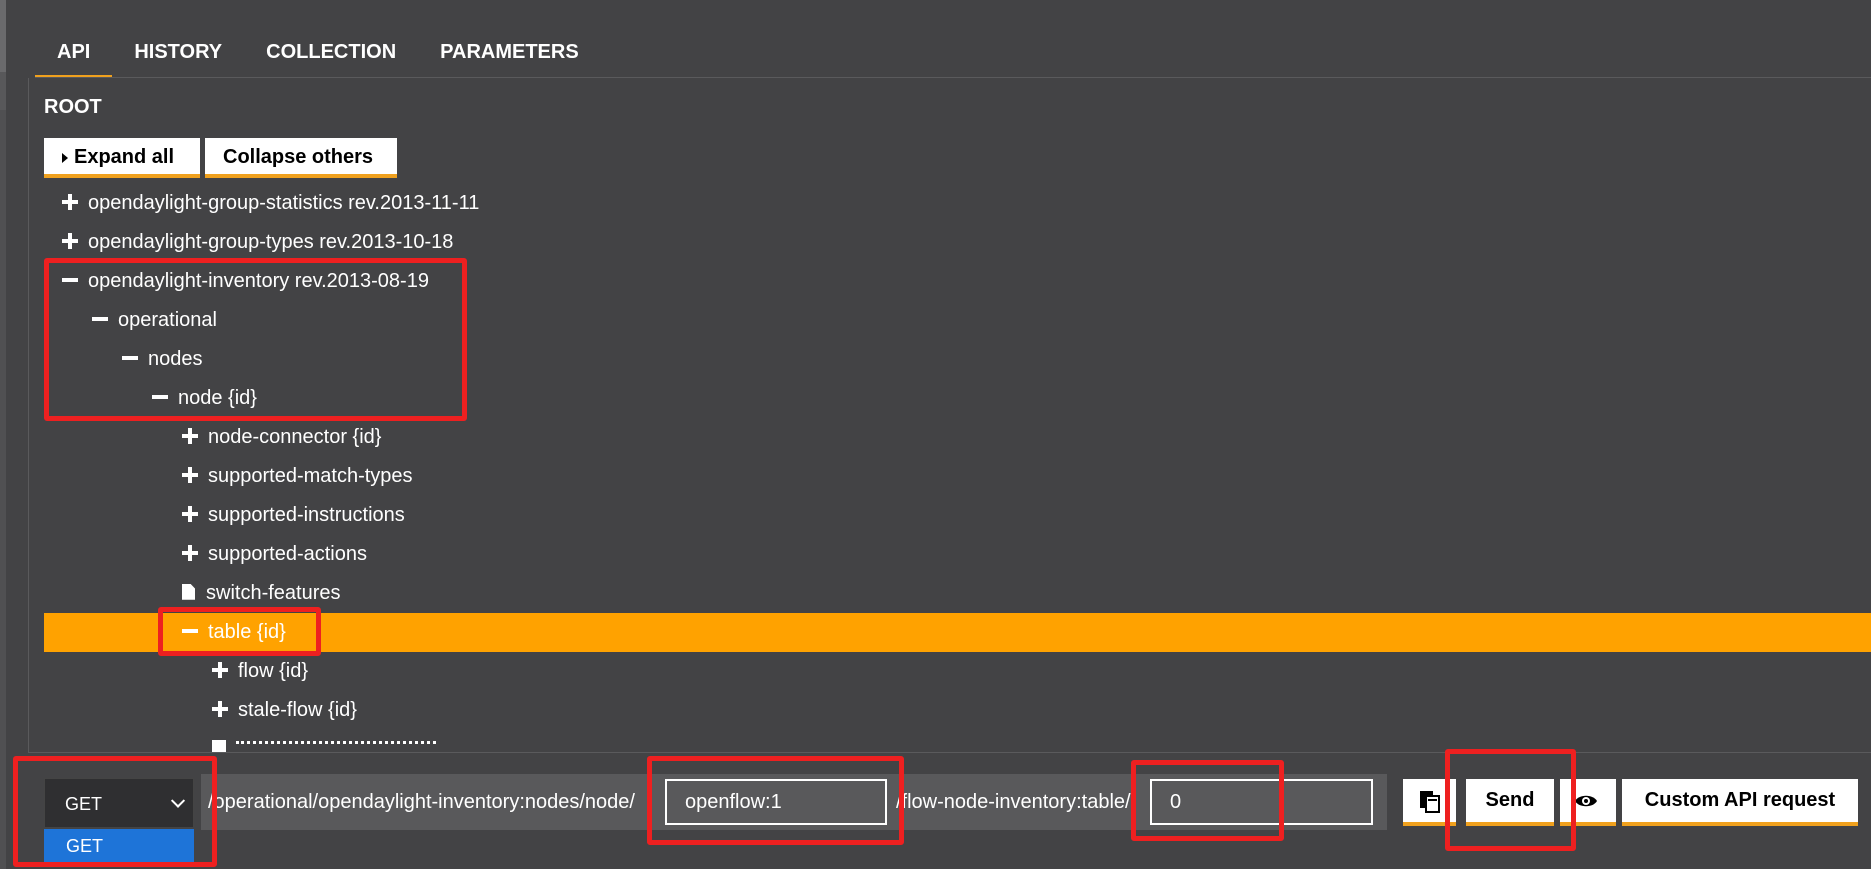  Describe the element at coordinates (287, 554) in the screenshot. I see `tree-item-label: supported-actions` at that location.